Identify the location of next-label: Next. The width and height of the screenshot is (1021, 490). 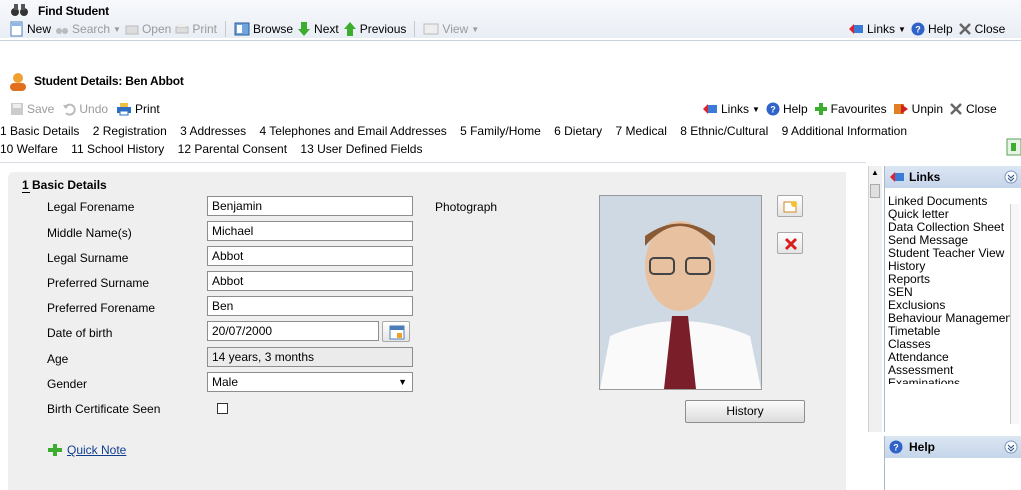
(326, 29).